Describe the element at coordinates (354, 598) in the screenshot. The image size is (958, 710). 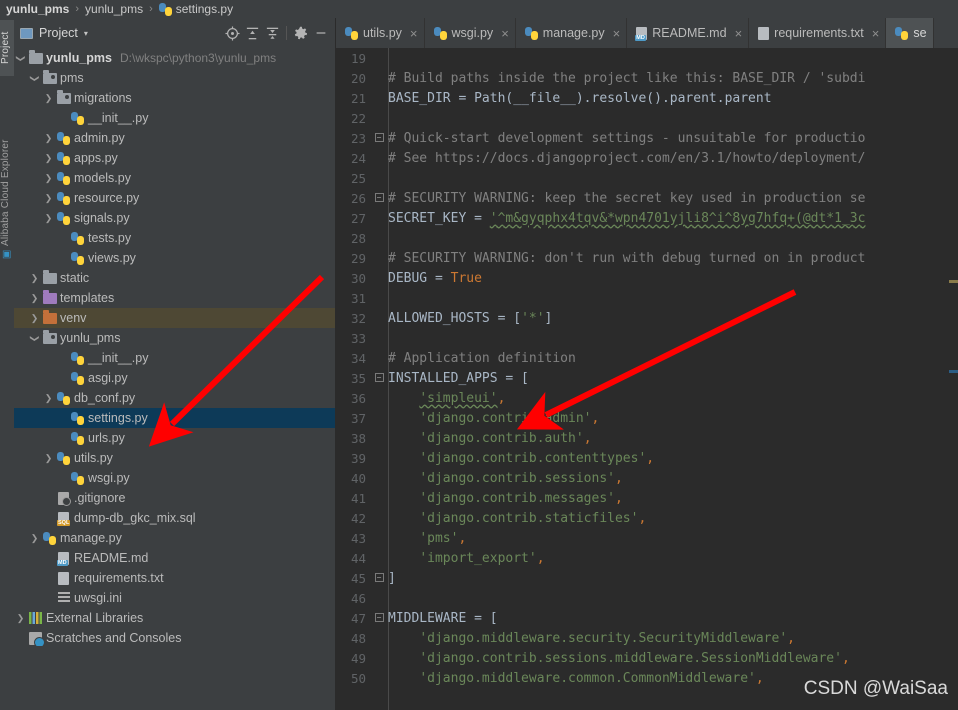
I see `line-number: 46` at that location.